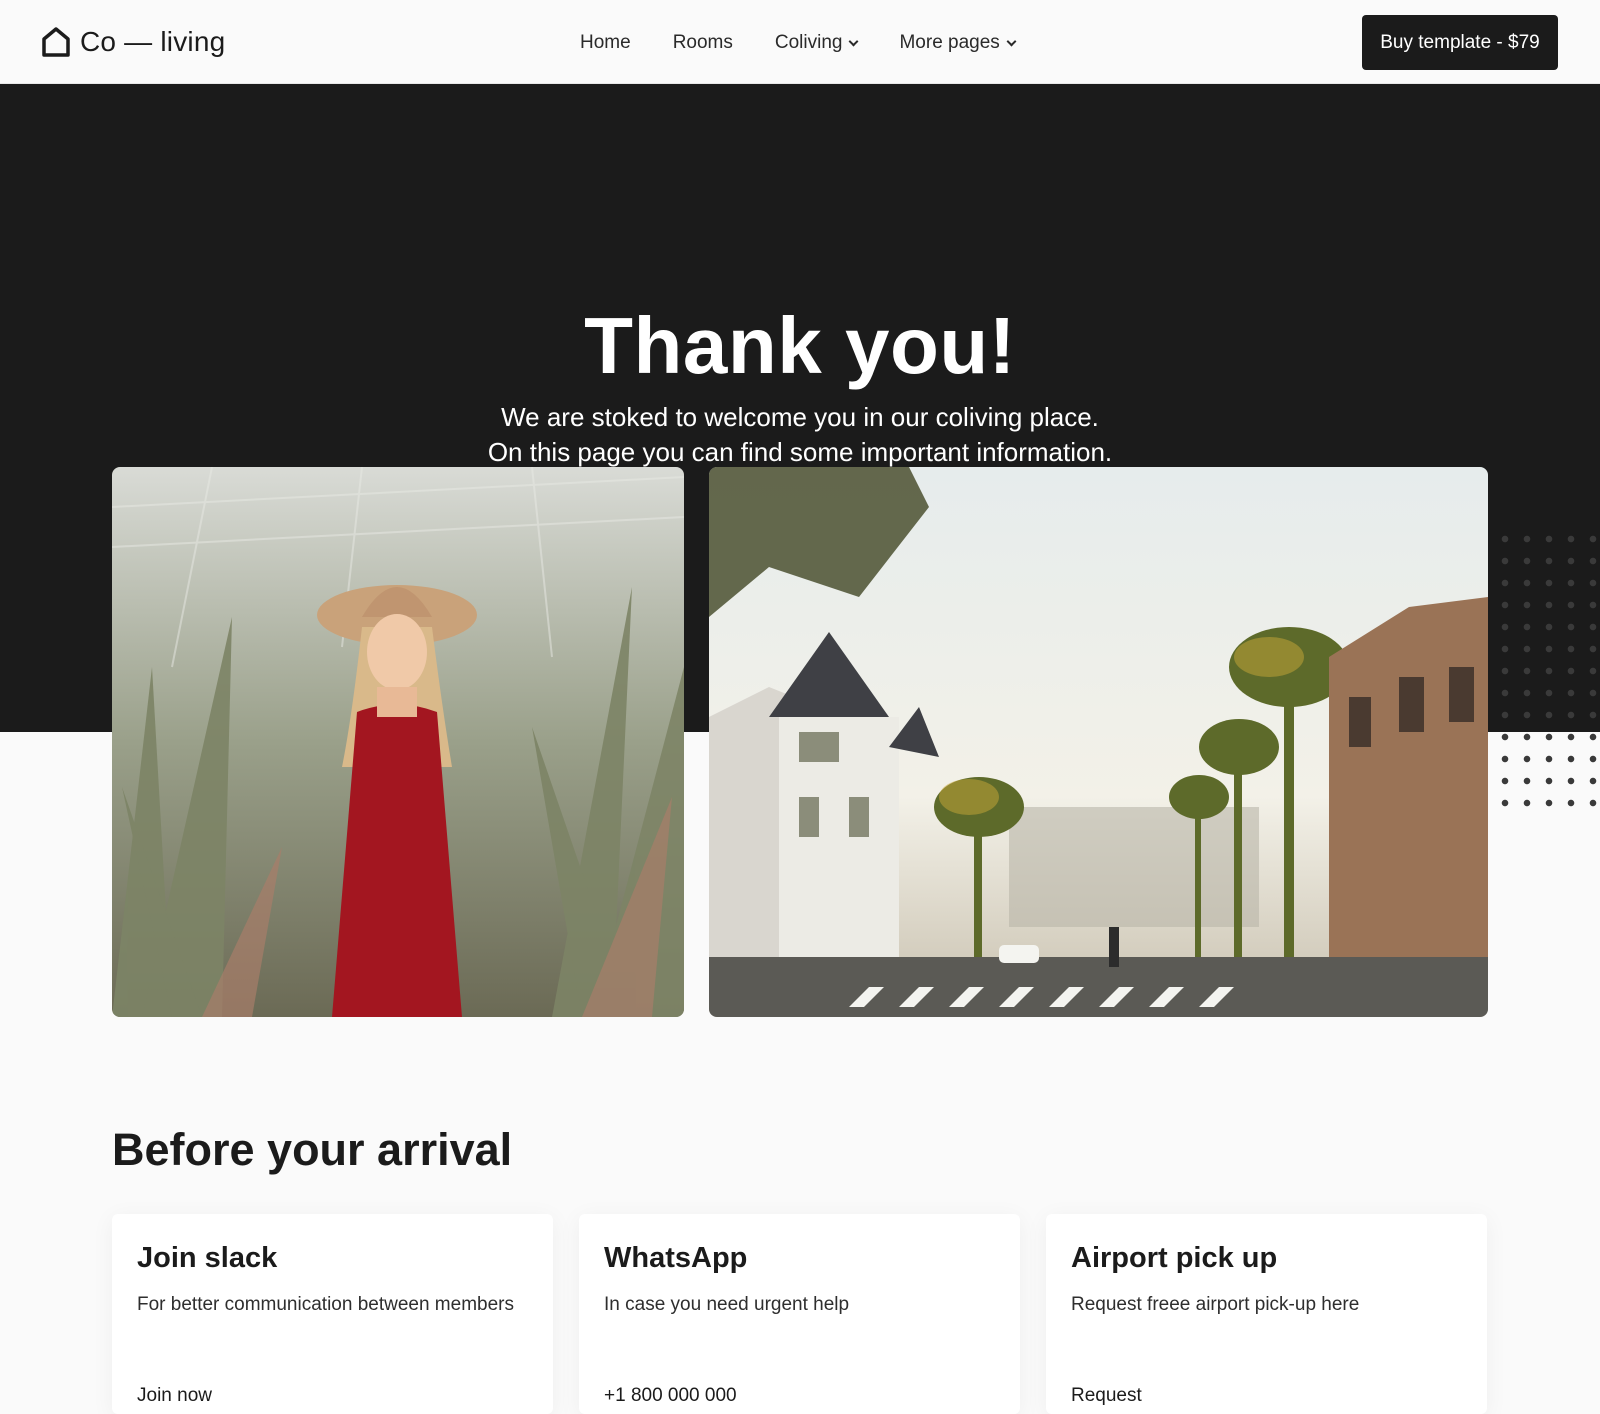 The image size is (1600, 1414). Describe the element at coordinates (1106, 1396) in the screenshot. I see `request-pickup-link: Request` at that location.